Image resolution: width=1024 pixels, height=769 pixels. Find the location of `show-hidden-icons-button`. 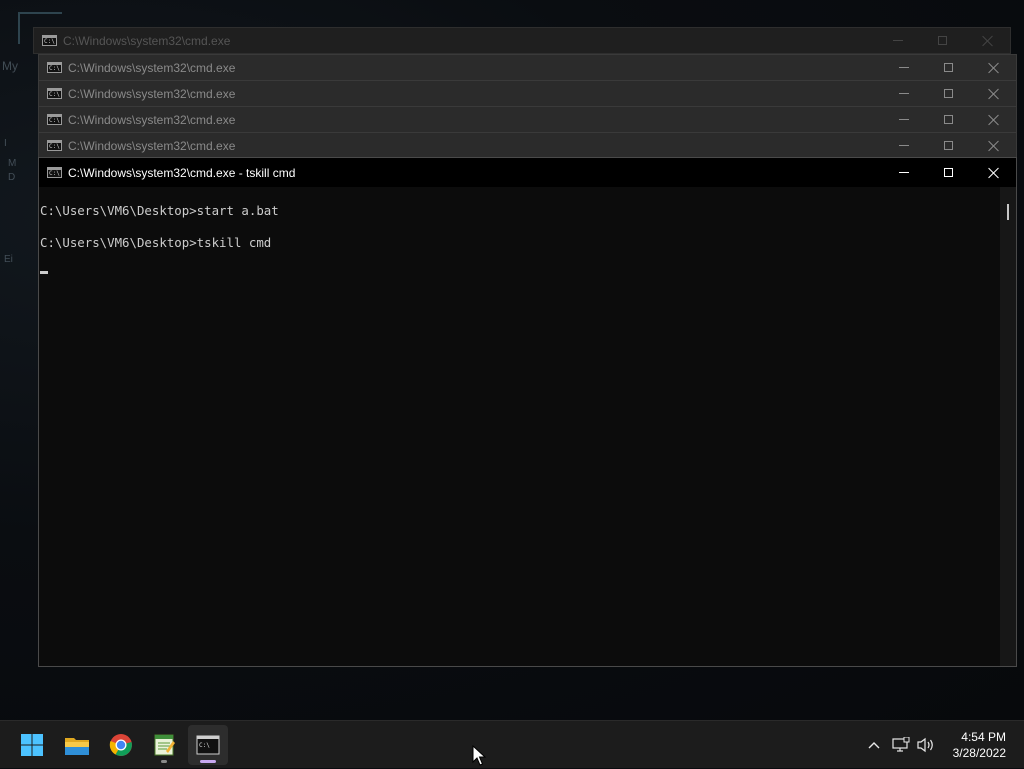

show-hidden-icons-button is located at coordinates (874, 745).